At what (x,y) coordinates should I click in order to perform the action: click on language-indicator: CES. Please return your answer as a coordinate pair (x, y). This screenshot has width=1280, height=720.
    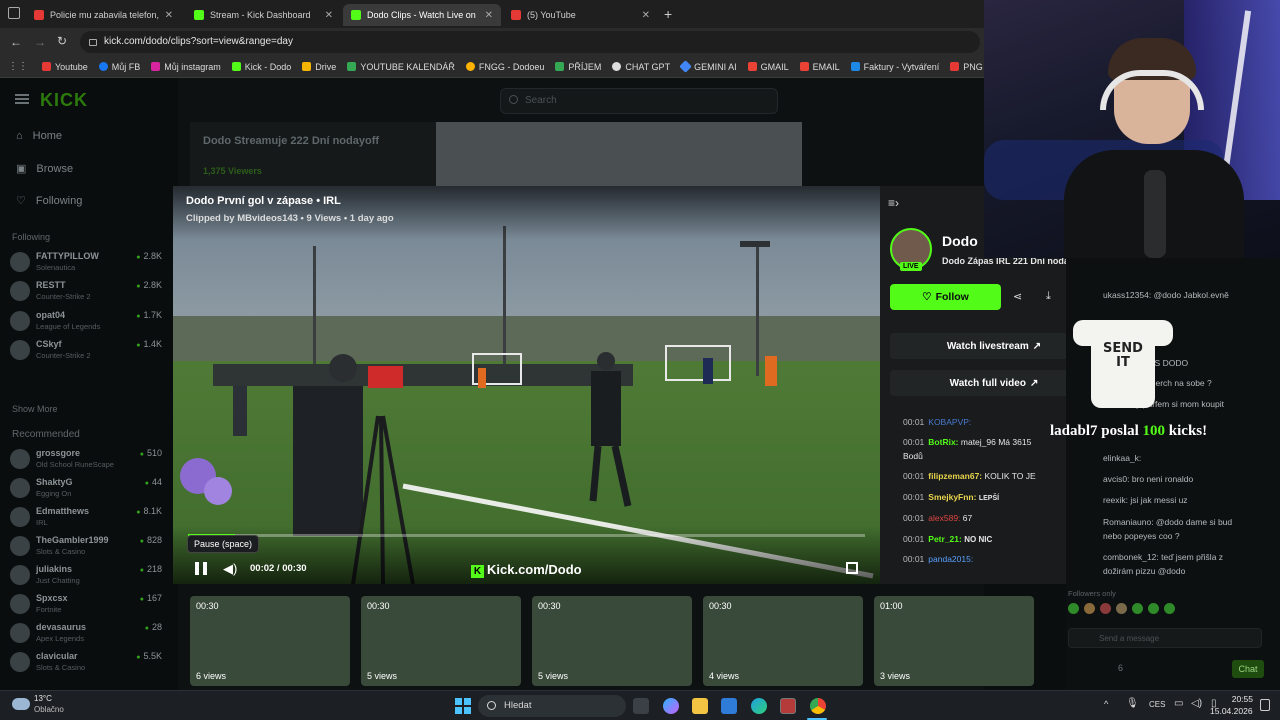
    Looking at the image, I should click on (1157, 704).